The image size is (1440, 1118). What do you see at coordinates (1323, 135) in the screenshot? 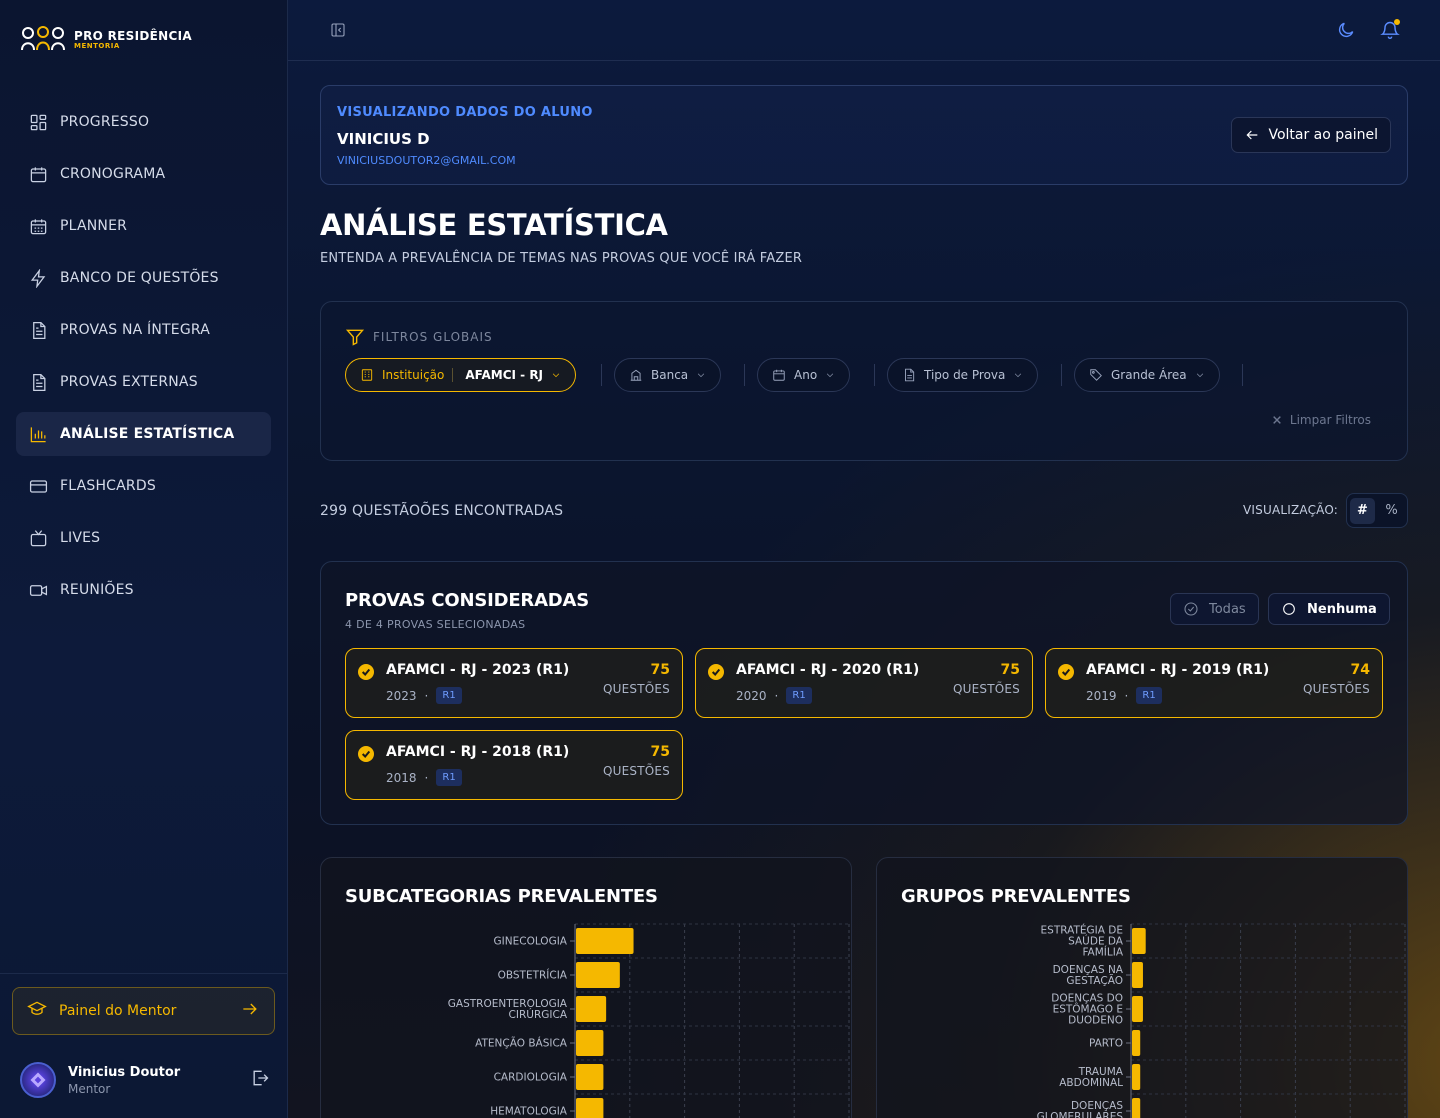
I see `back-to-panel-label: Voltar ao painel` at bounding box center [1323, 135].